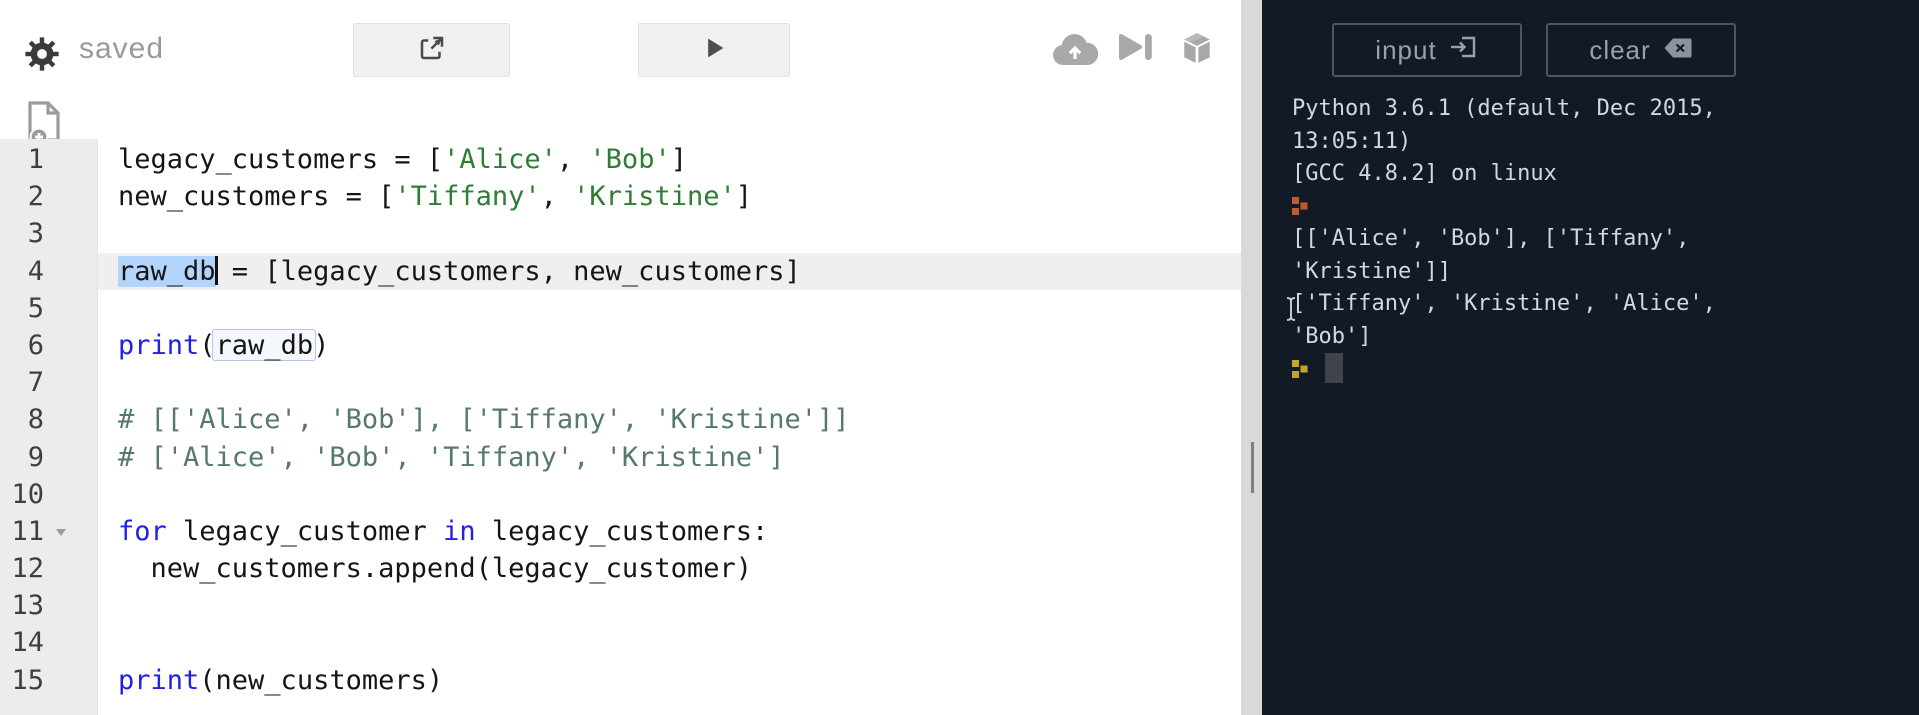 Image resolution: width=1919 pixels, height=715 pixels. What do you see at coordinates (620, 680) in the screenshot?
I see `code-line: 15 print(new_customers)` at bounding box center [620, 680].